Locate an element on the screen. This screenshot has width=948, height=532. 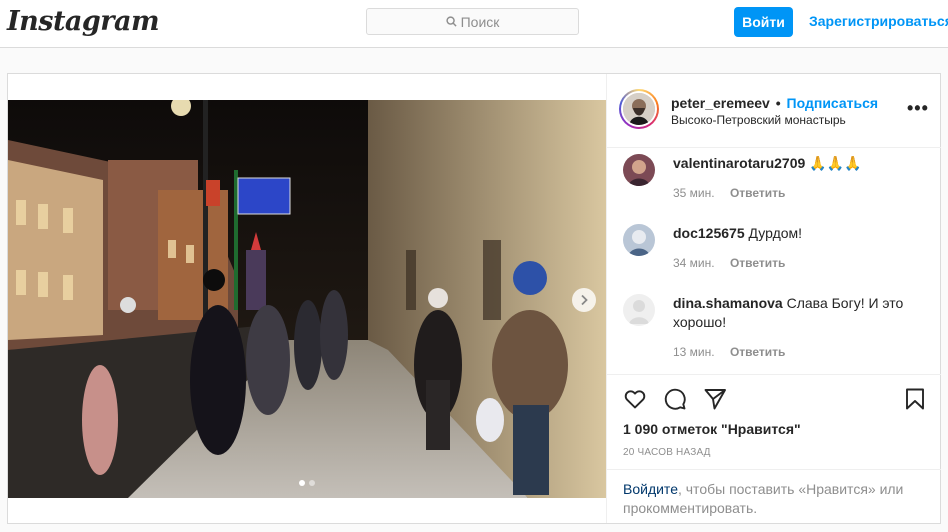
instagram-logo: Instagram is located at coordinates (83, 21).